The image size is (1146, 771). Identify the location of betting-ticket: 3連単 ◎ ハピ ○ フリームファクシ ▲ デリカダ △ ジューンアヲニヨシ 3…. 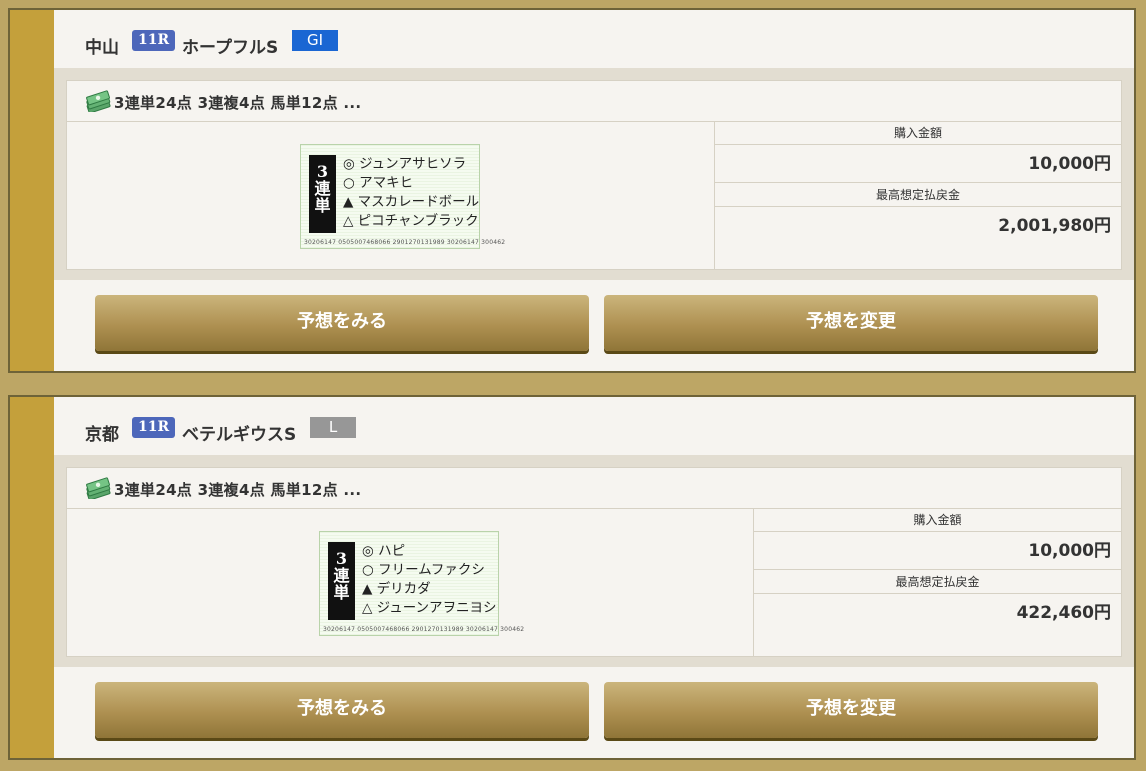
(421, 583).